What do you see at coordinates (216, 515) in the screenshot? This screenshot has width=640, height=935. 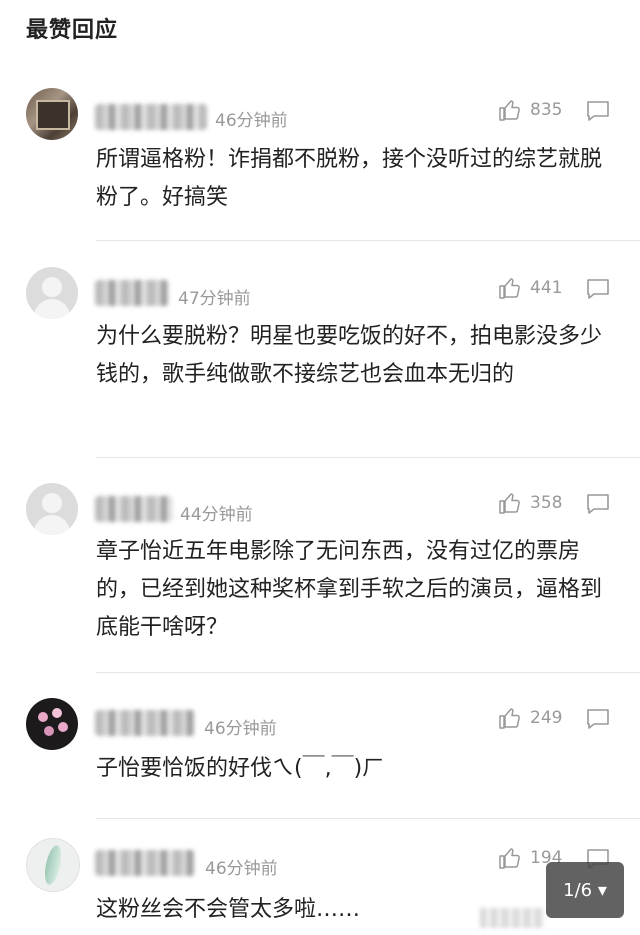 I see `comment-time: 44分钟前` at bounding box center [216, 515].